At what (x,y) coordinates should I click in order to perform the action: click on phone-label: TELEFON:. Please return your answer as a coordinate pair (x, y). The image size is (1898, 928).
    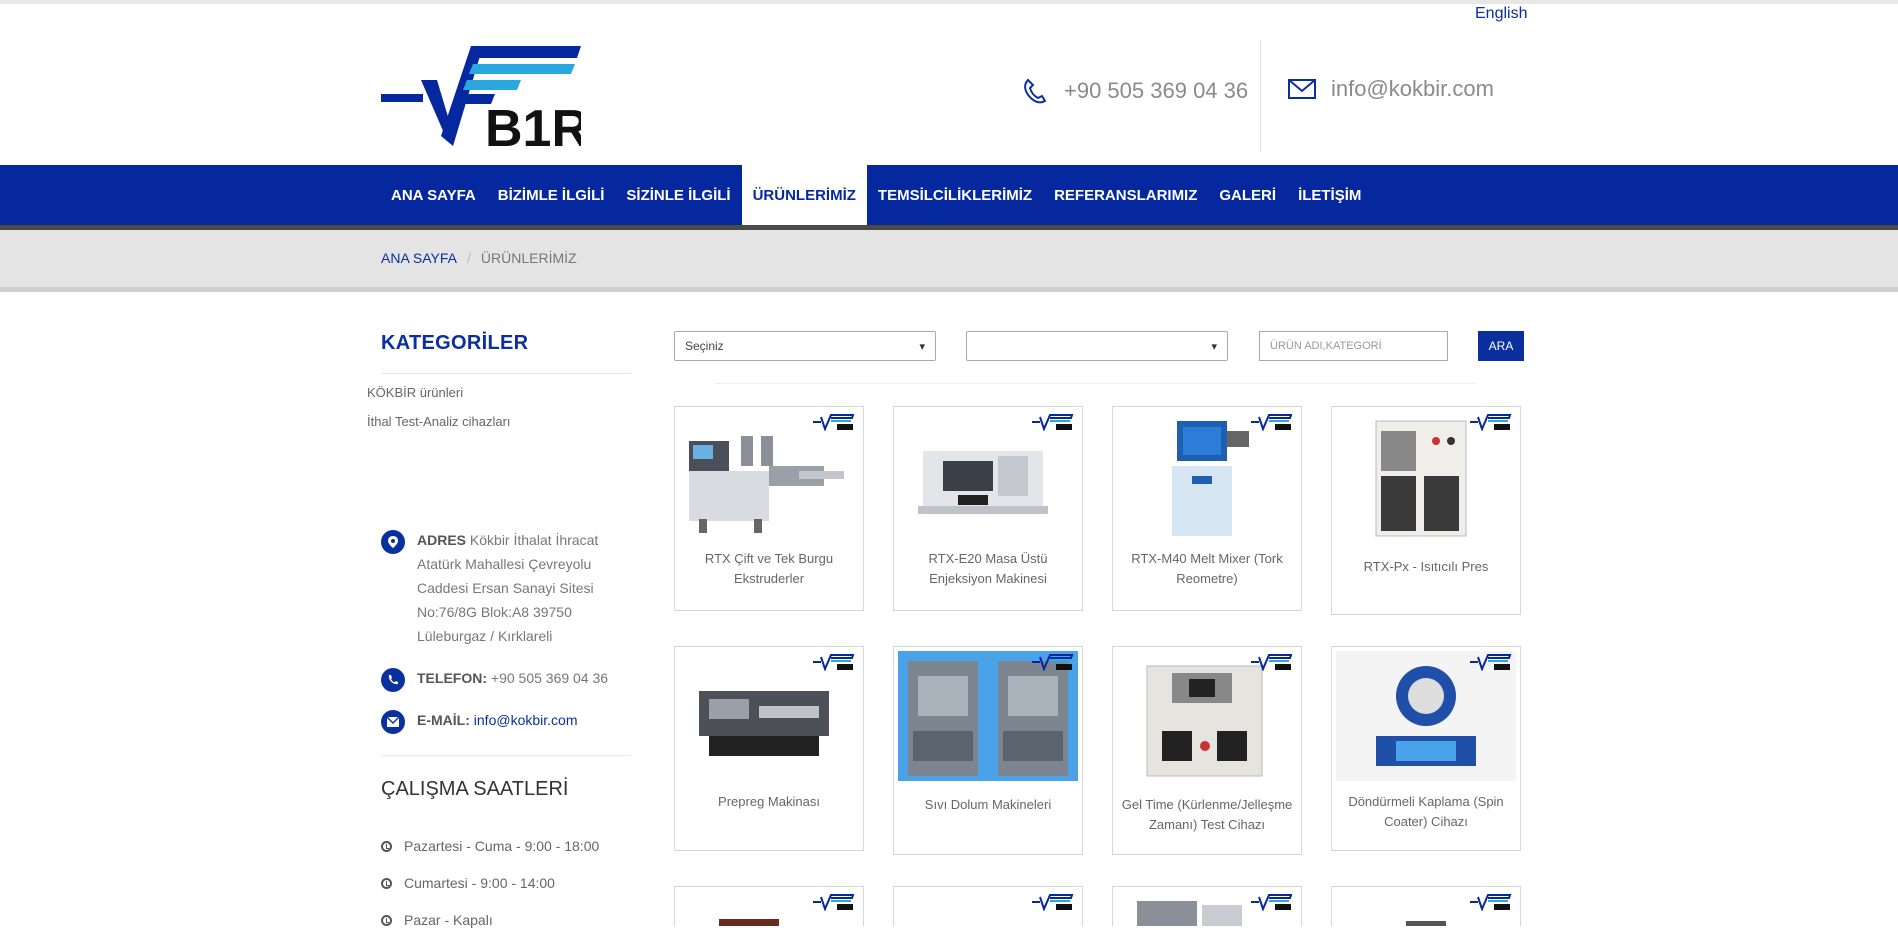
    Looking at the image, I should click on (452, 678).